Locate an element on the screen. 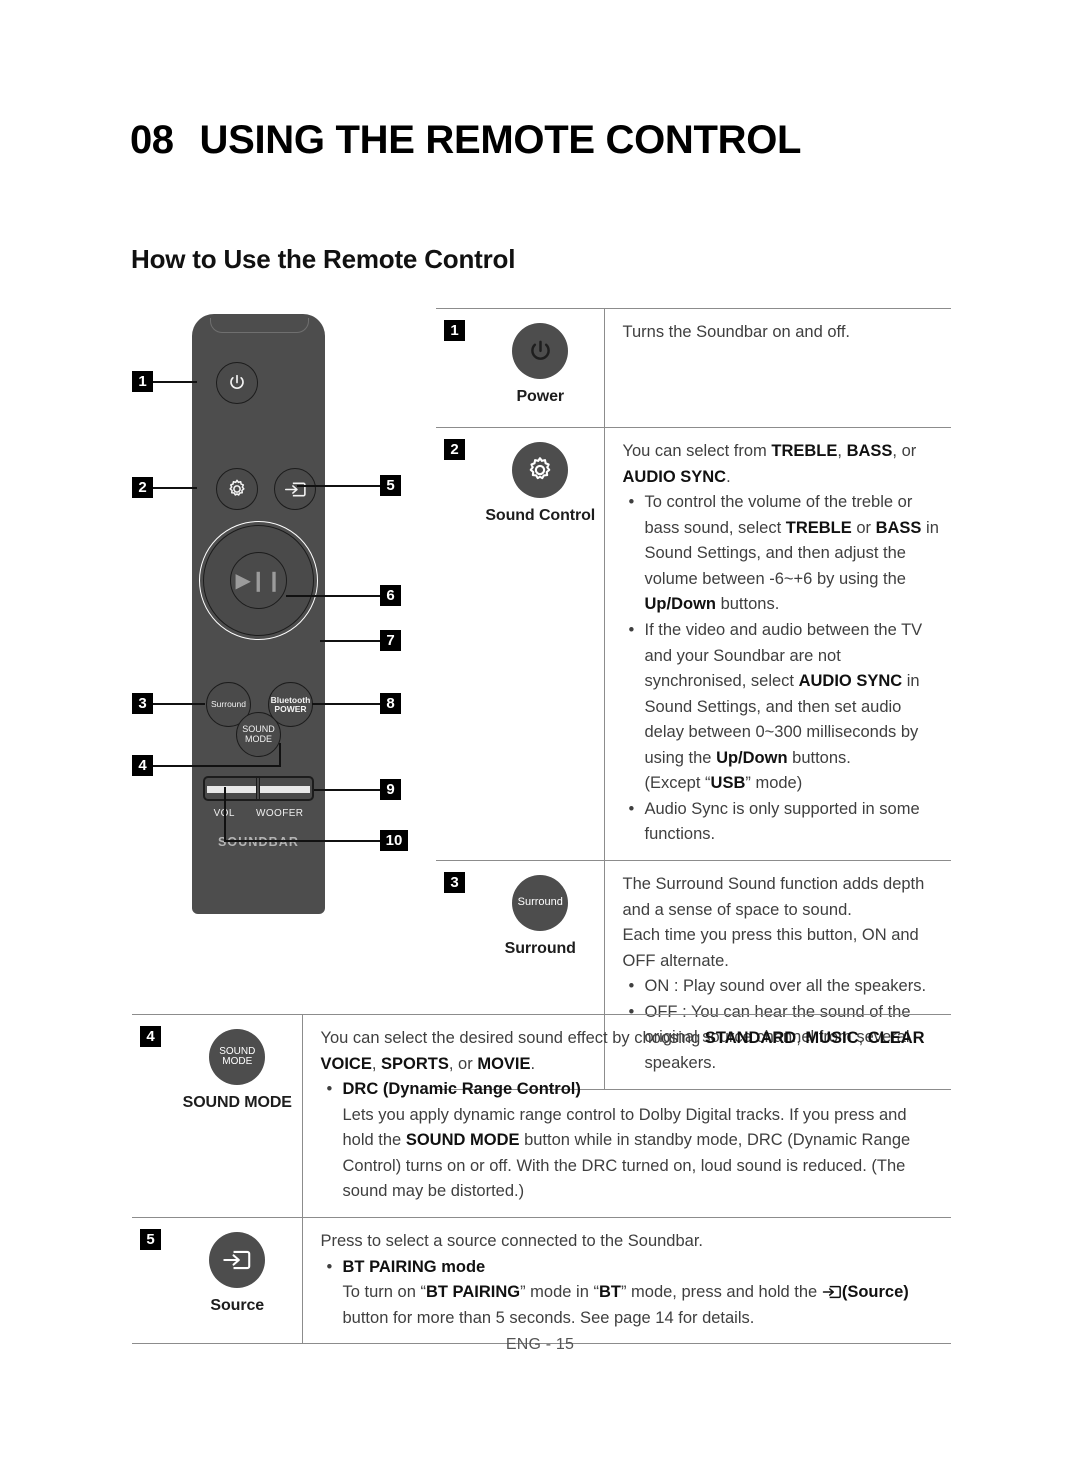  row-icon-cell: SOUND MODE SOUND MODE is located at coordinates (238, 1116).